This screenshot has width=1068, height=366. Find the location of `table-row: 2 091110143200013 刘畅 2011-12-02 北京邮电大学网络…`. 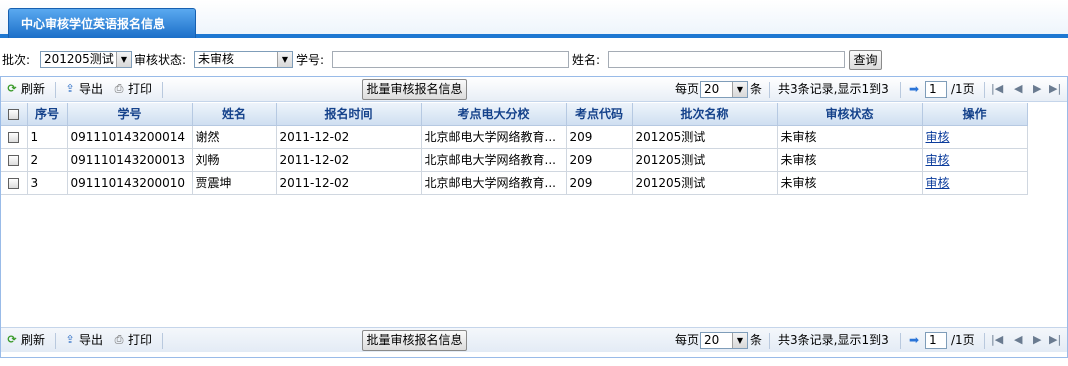

table-row: 2 091110143200013 刘畅 2011-12-02 北京邮电大学网络… is located at coordinates (514, 160).